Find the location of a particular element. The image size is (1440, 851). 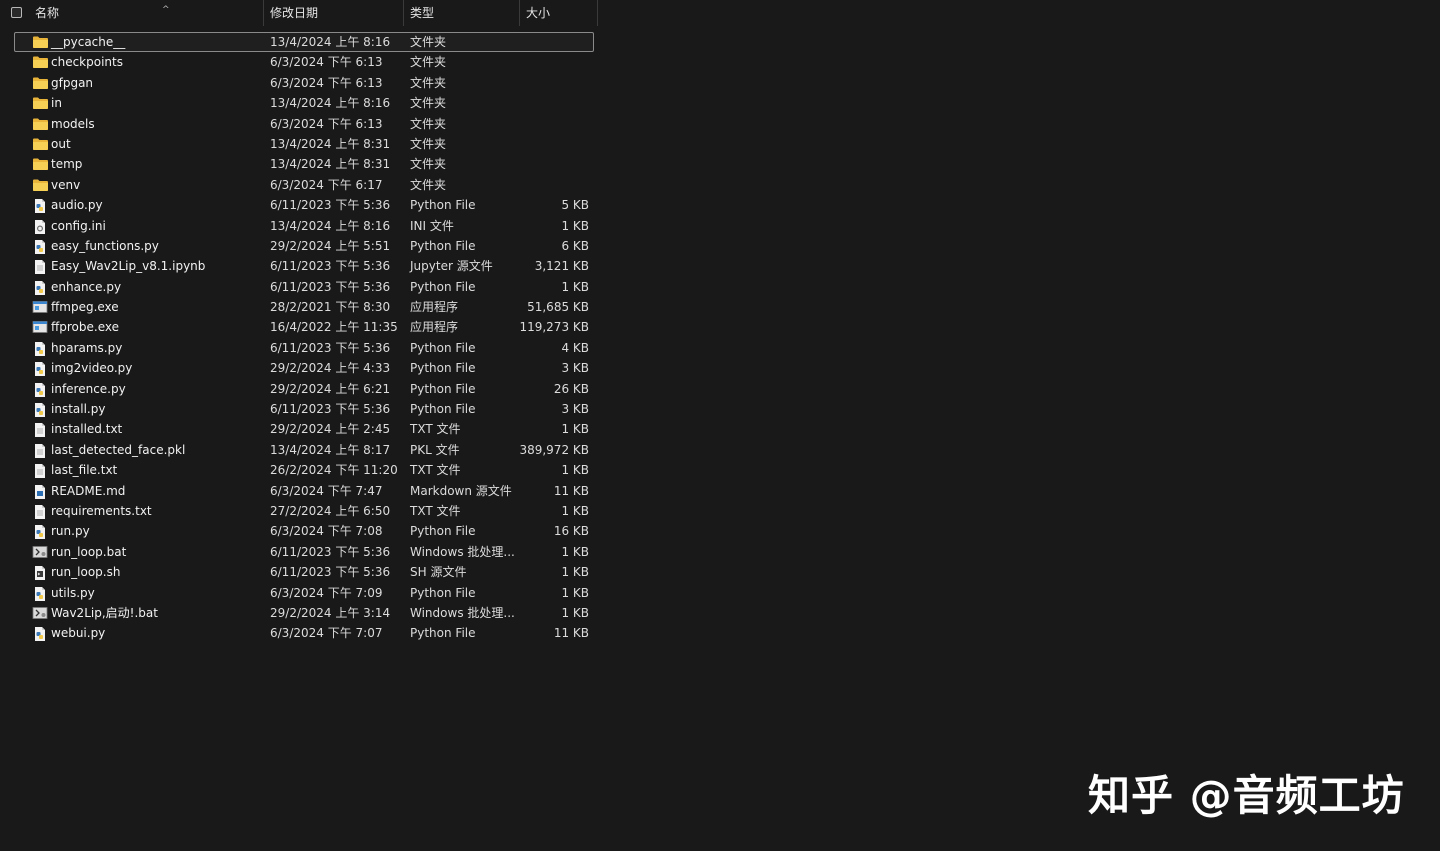

file-row: config.ini 13/4/2024 上午 8:16 INI 文件 1 KB is located at coordinates (300, 226).